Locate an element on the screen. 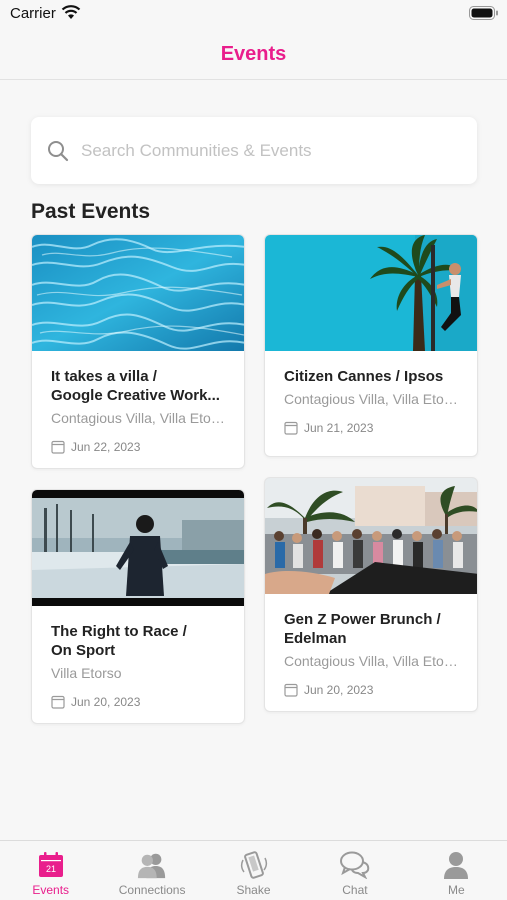 The height and width of the screenshot is (900, 507). tab-connections: Connections is located at coordinates (151, 870).